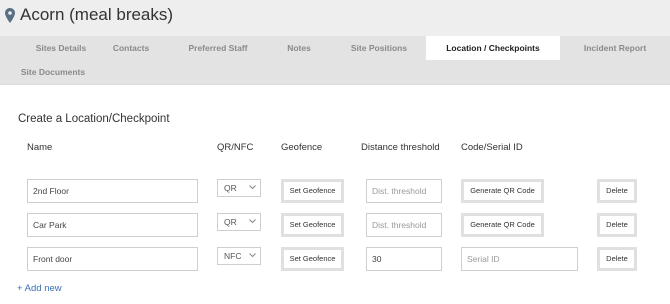 The height and width of the screenshot is (304, 670). Describe the element at coordinates (299, 48) in the screenshot. I see `tab-notes: Notes` at that location.